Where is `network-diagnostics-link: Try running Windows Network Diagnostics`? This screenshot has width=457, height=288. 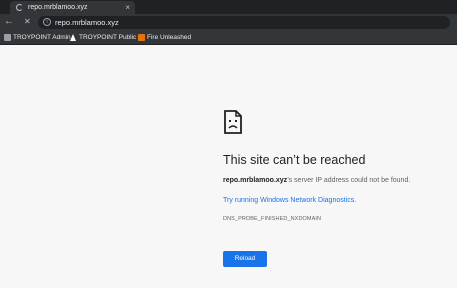 network-diagnostics-link: Try running Windows Network Diagnostics is located at coordinates (288, 200).